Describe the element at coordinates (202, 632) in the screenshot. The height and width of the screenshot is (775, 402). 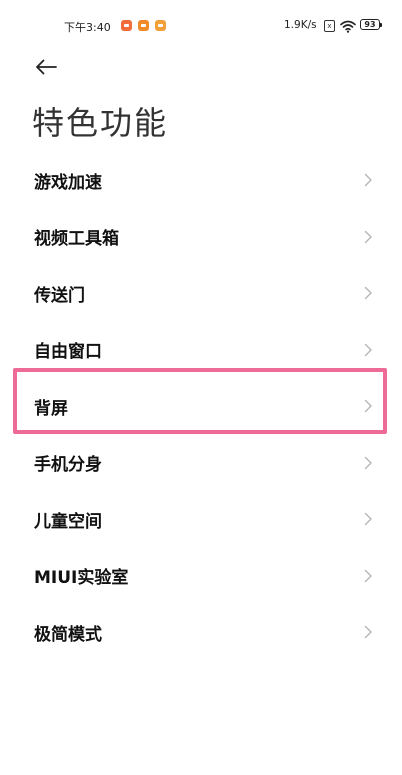
I see `menu-item-minimal-mode: 极简模式` at that location.